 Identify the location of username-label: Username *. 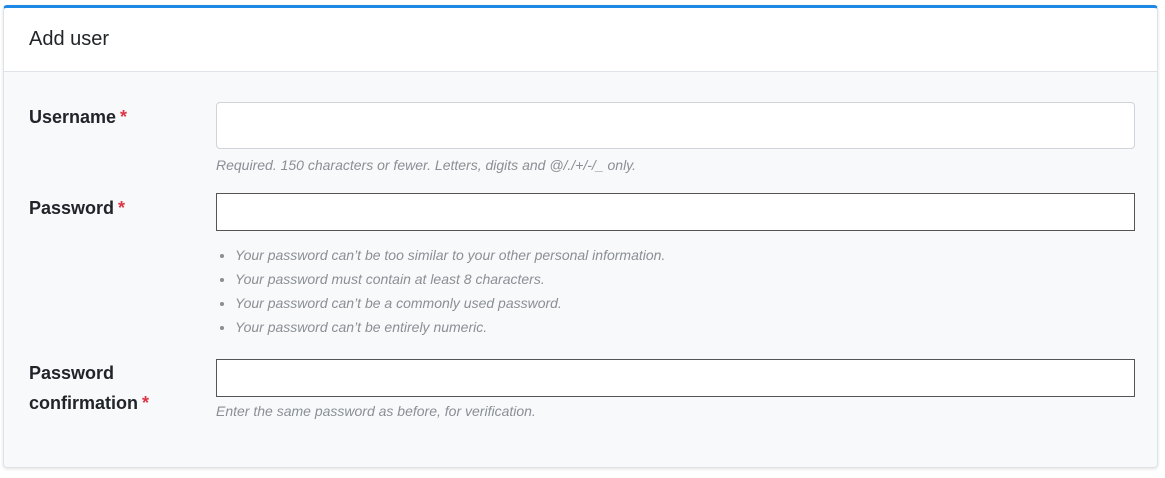
(114, 117).